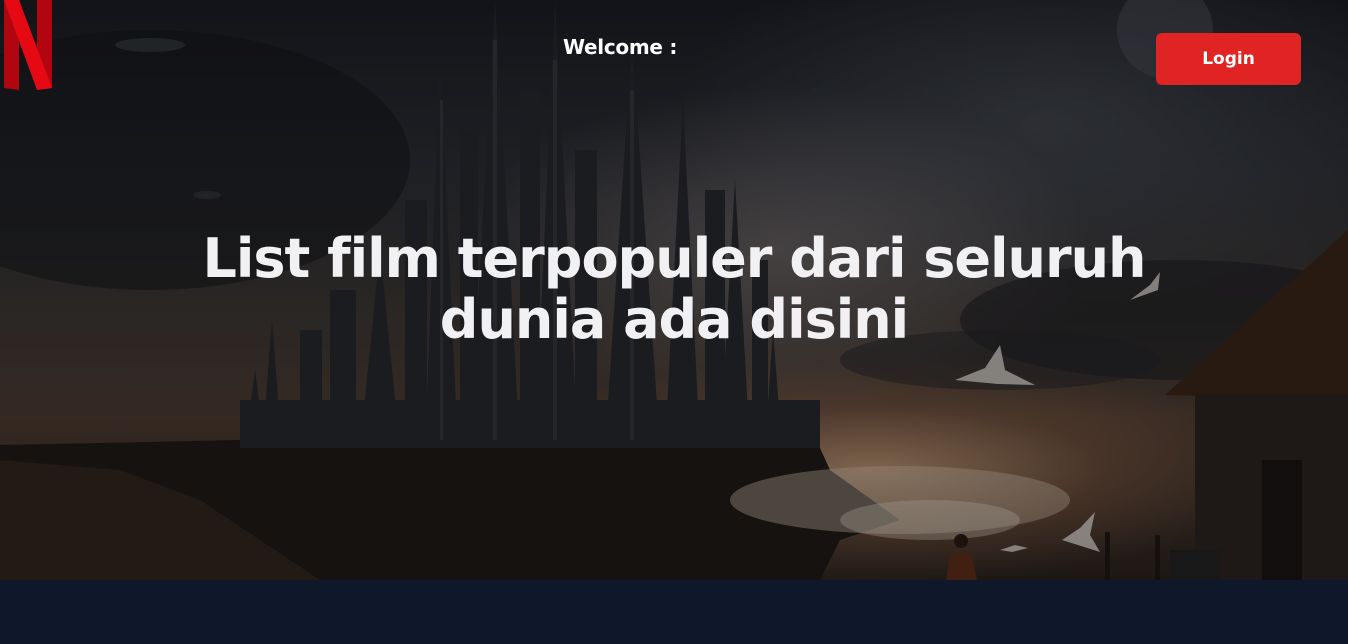 The image size is (1348, 644). What do you see at coordinates (620, 47) in the screenshot?
I see `welcome-text: Welcome :` at bounding box center [620, 47].